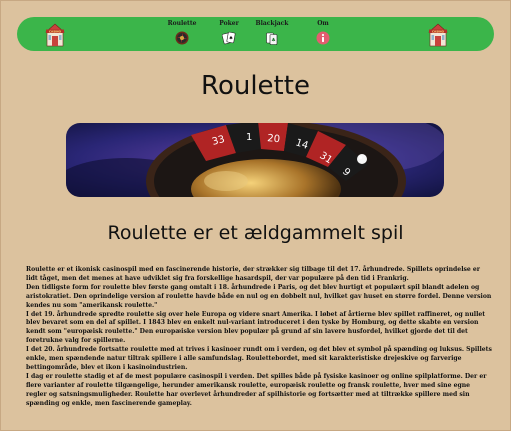  Describe the element at coordinates (323, 23) in the screenshot. I see `nav-item-label: Om` at that location.